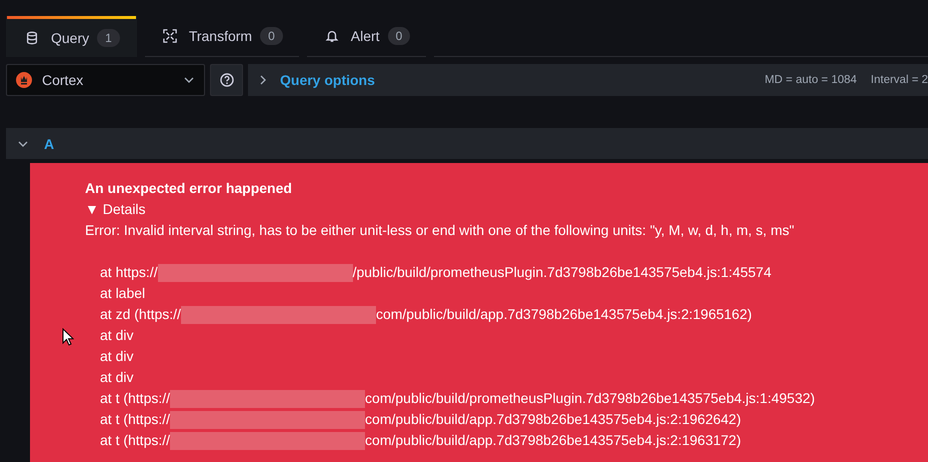 The image size is (928, 462). What do you see at coordinates (68, 337) in the screenshot?
I see `mouse-cursor-icon` at bounding box center [68, 337].